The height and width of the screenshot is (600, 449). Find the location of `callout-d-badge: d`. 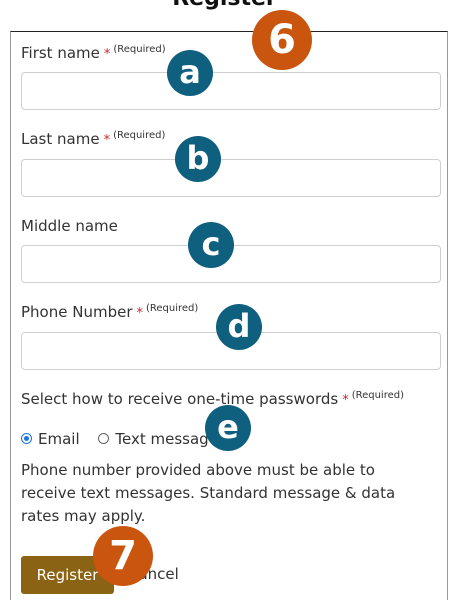

callout-d-badge: d is located at coordinates (239, 327).